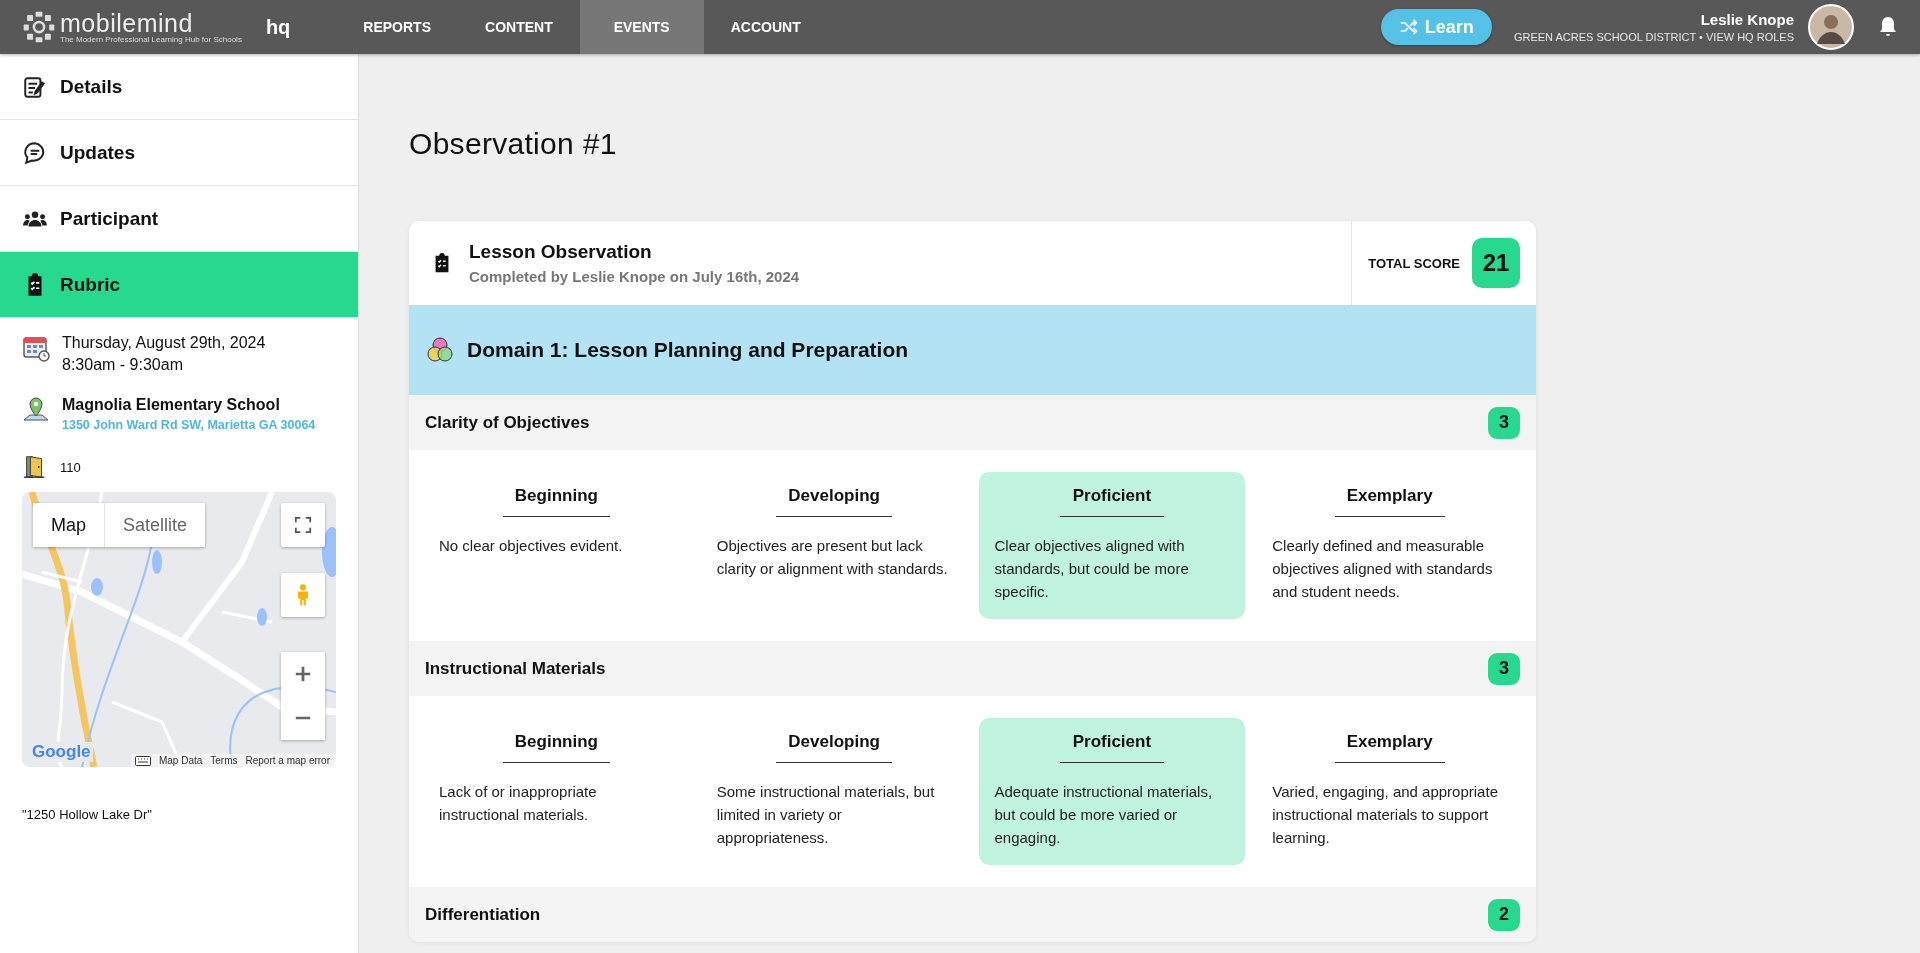 The width and height of the screenshot is (1920, 953). I want to click on level-option: Exemplary Varied, engaging, and appropriate instructional materials to support learning., so click(1389, 791).